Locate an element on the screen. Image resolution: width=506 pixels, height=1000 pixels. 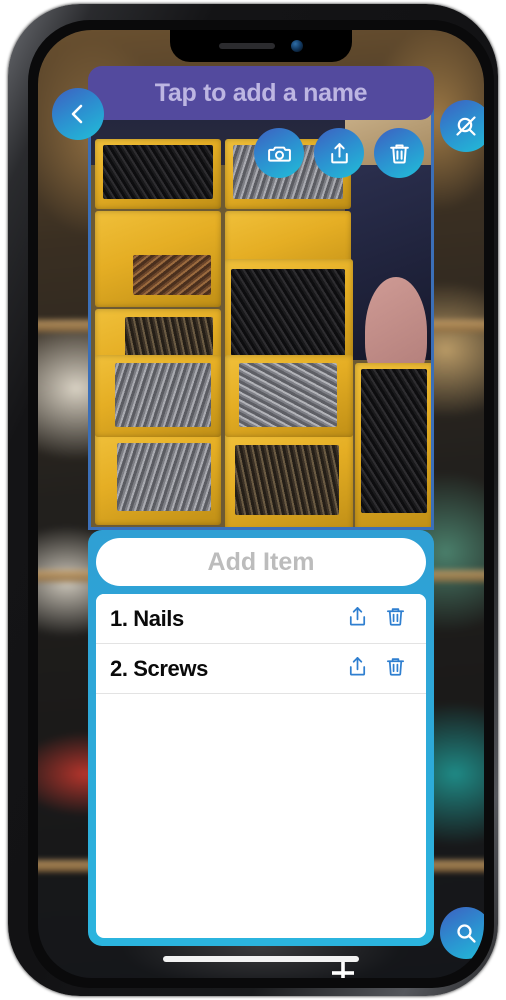
home-indicator is located at coordinates (261, 959).